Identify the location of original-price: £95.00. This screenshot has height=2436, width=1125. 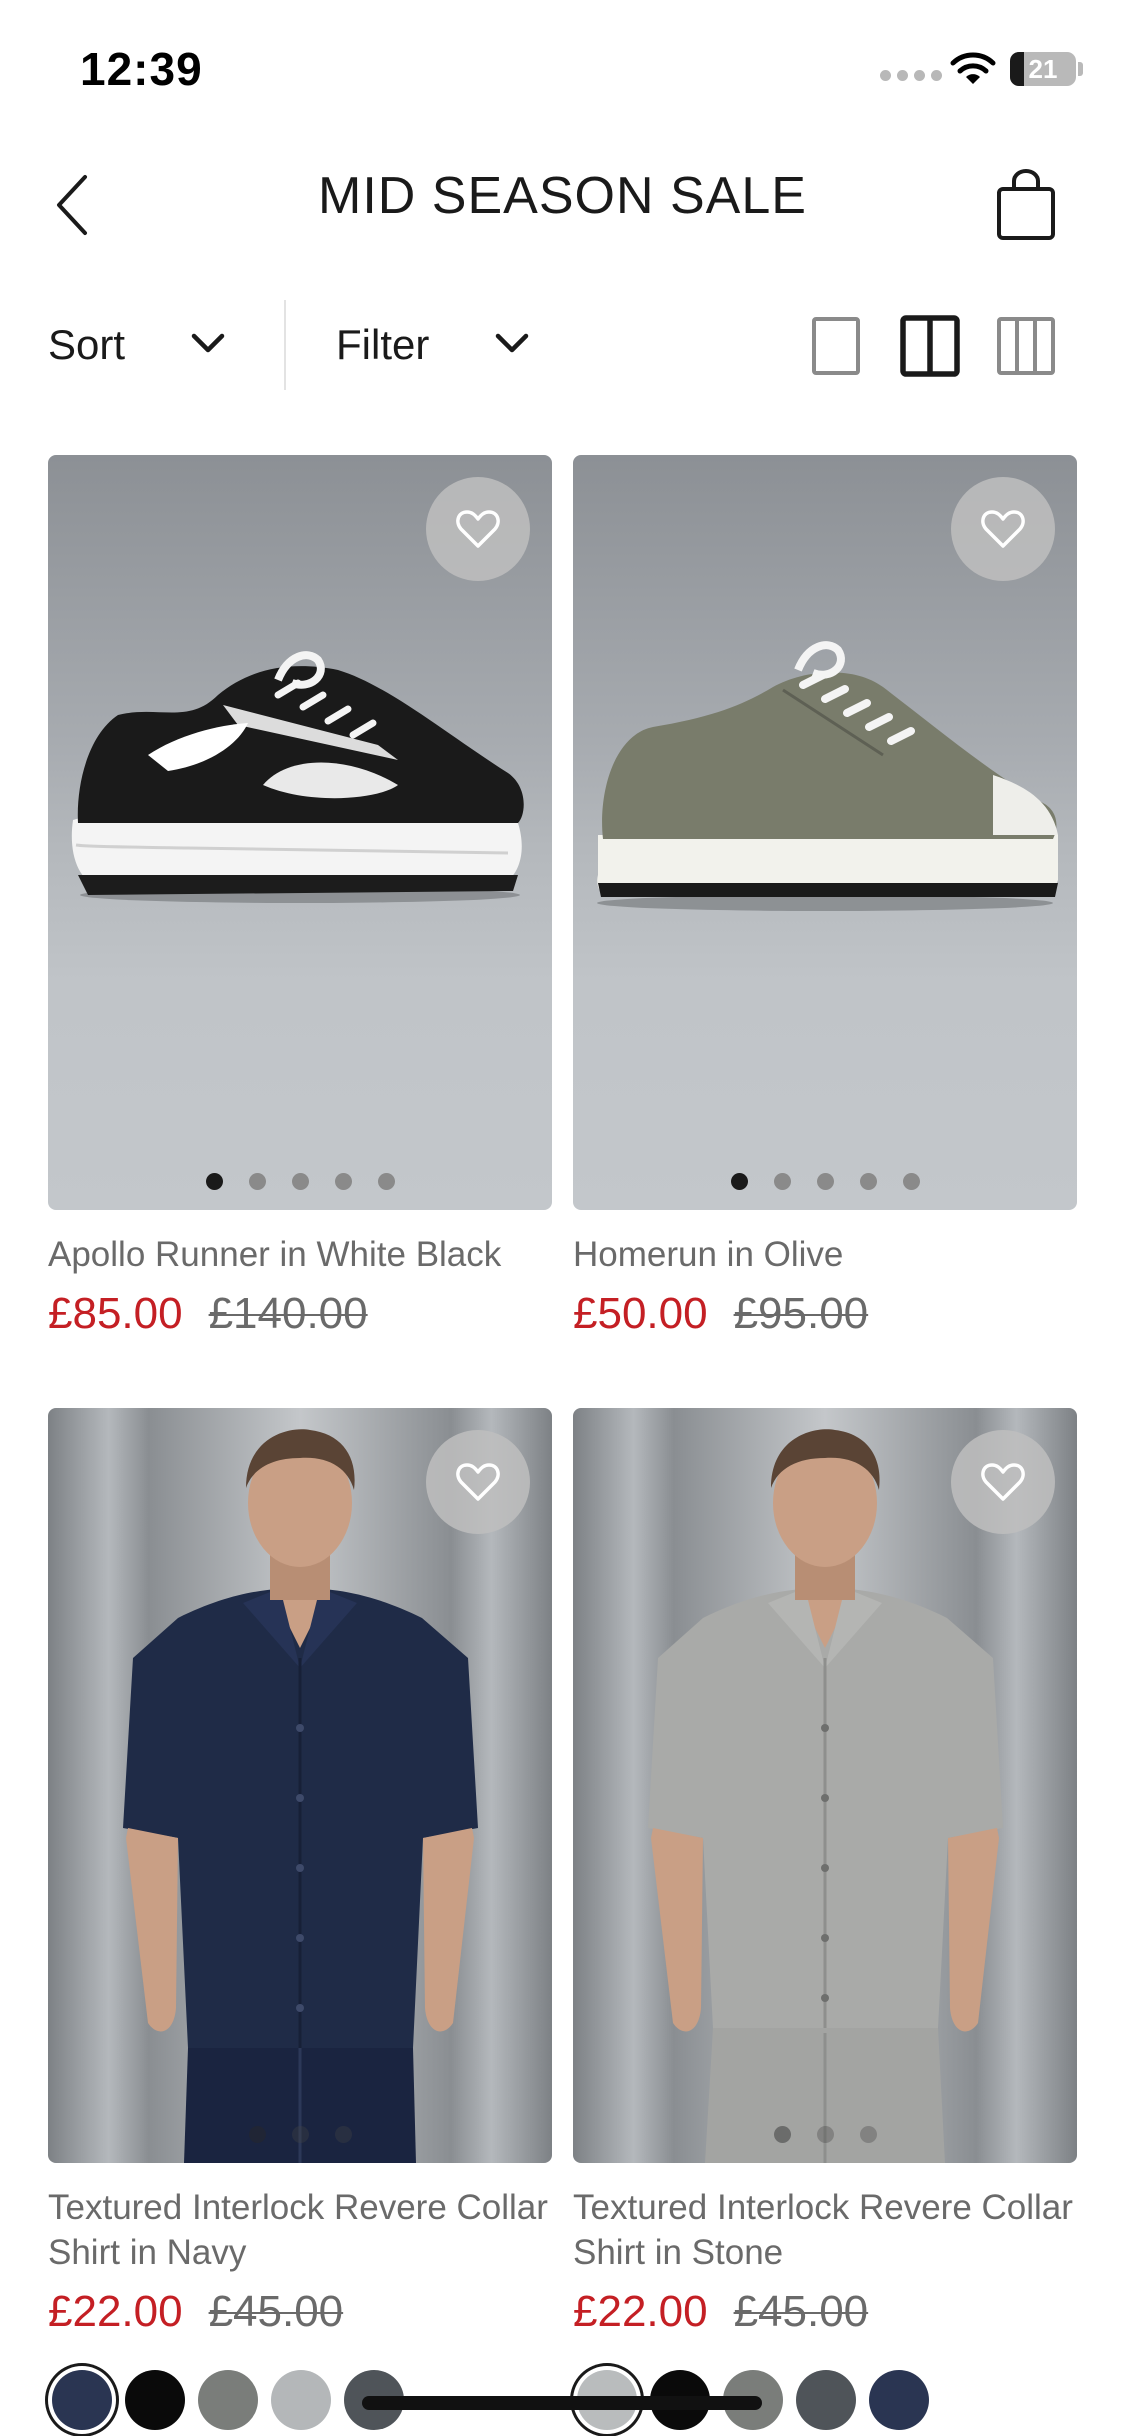
(801, 1313).